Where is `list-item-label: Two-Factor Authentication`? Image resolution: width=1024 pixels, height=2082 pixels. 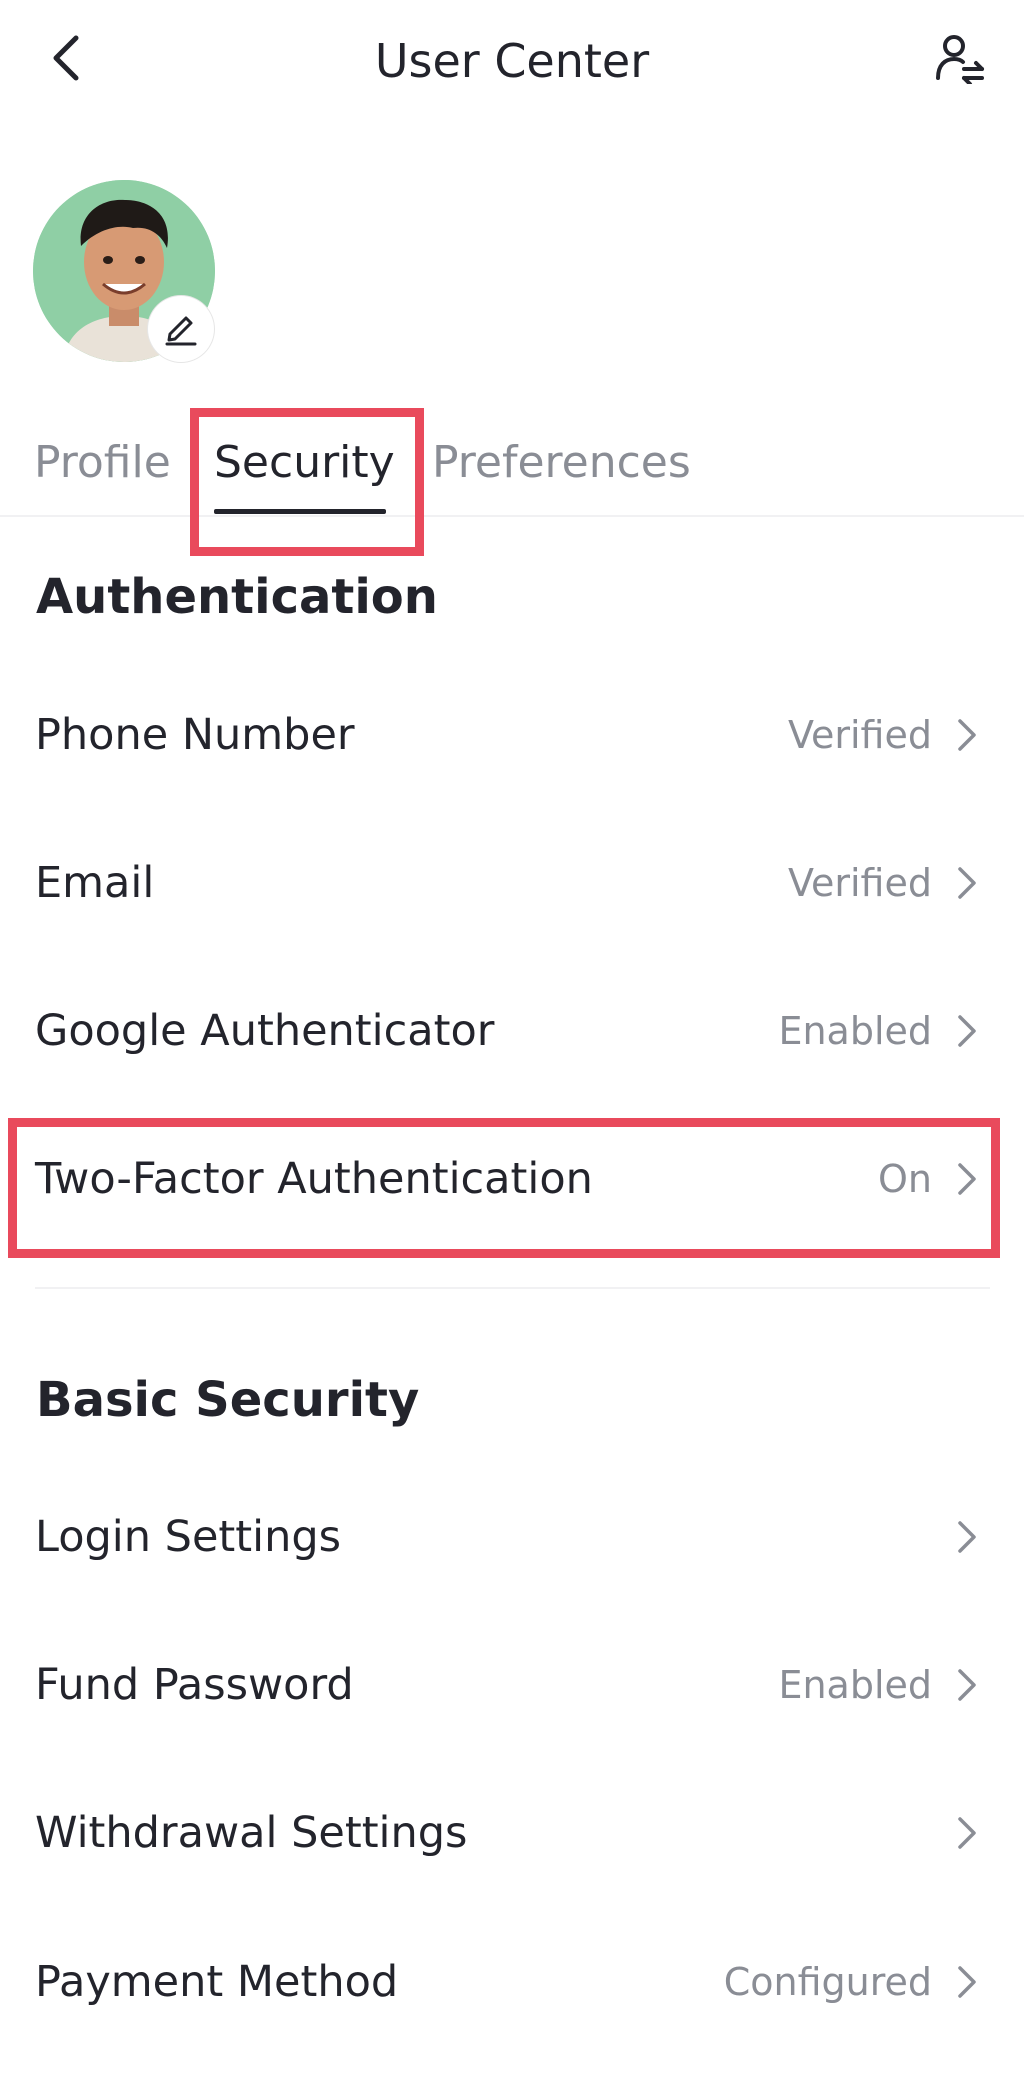 list-item-label: Two-Factor Authentication is located at coordinates (314, 1179).